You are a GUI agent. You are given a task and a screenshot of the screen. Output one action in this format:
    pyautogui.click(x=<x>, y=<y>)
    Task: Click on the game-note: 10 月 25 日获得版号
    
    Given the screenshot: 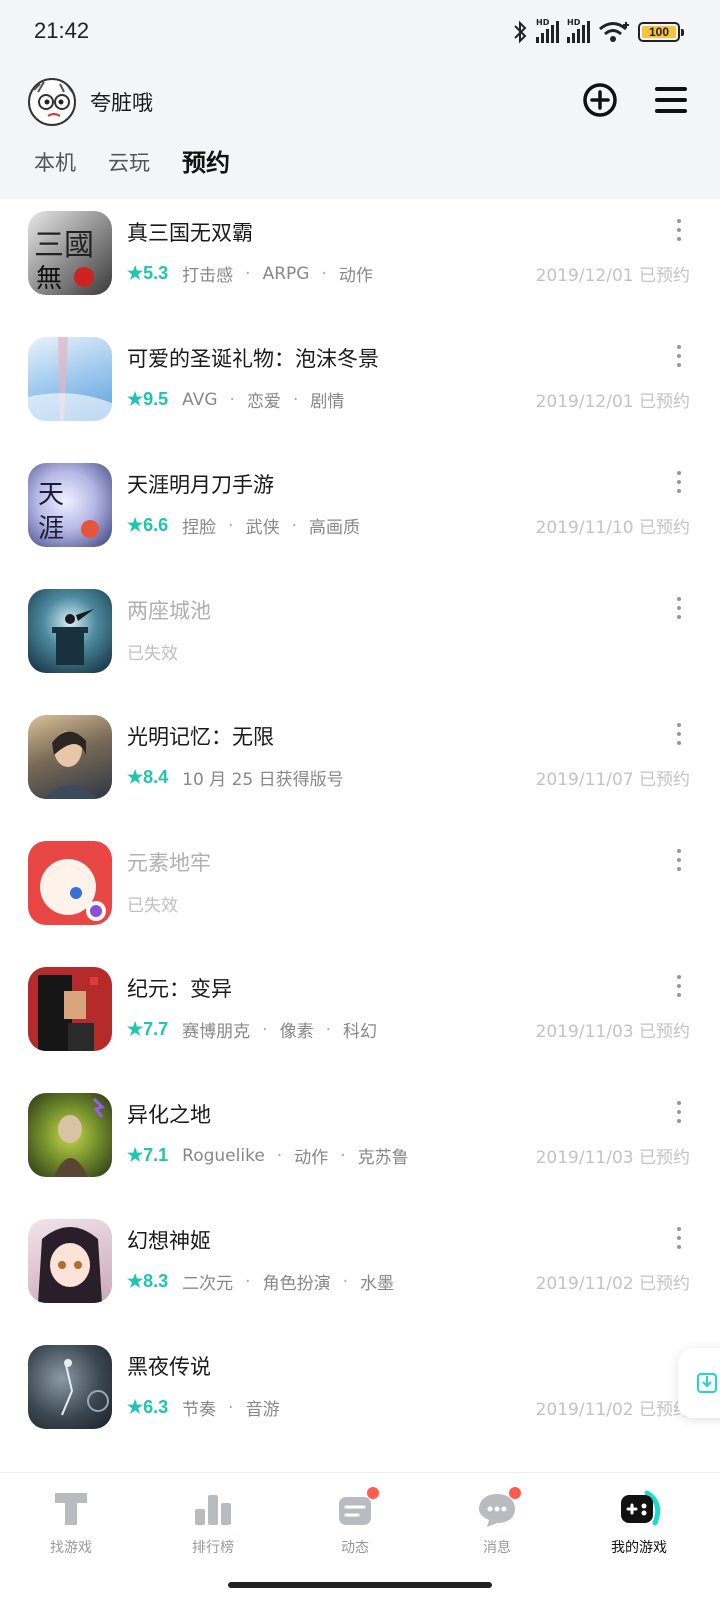 What is the action you would take?
    pyautogui.click(x=263, y=780)
    